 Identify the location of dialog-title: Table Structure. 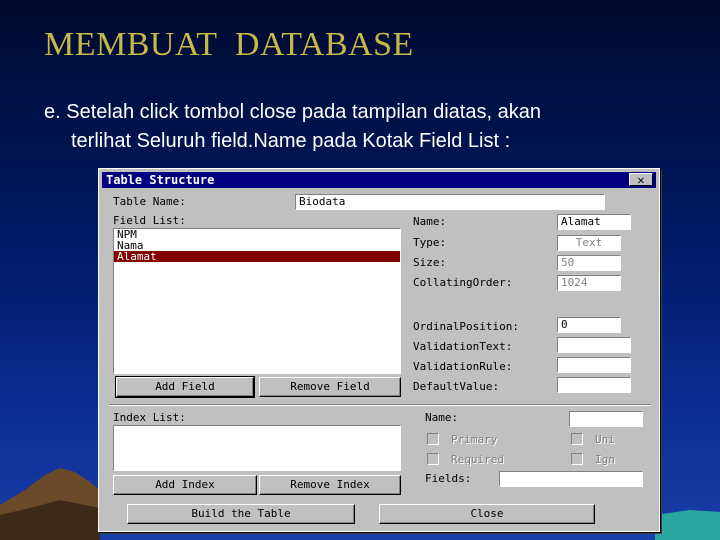
(160, 180).